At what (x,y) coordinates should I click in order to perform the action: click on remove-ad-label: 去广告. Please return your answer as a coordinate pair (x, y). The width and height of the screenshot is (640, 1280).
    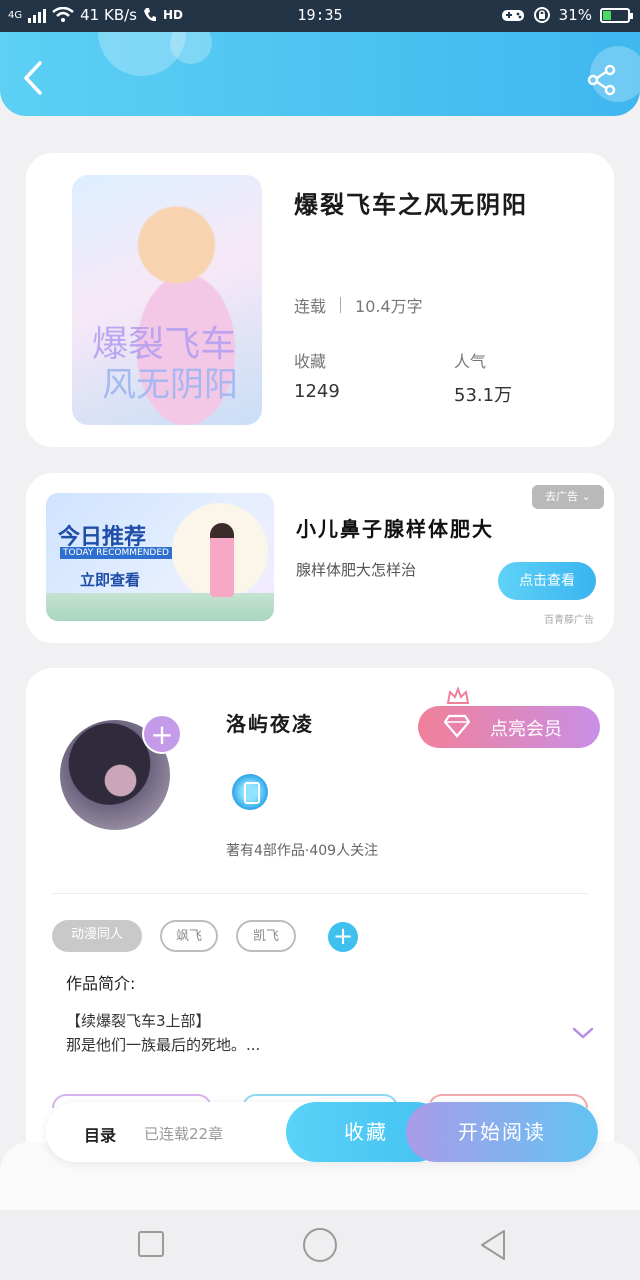
    Looking at the image, I should click on (562, 496).